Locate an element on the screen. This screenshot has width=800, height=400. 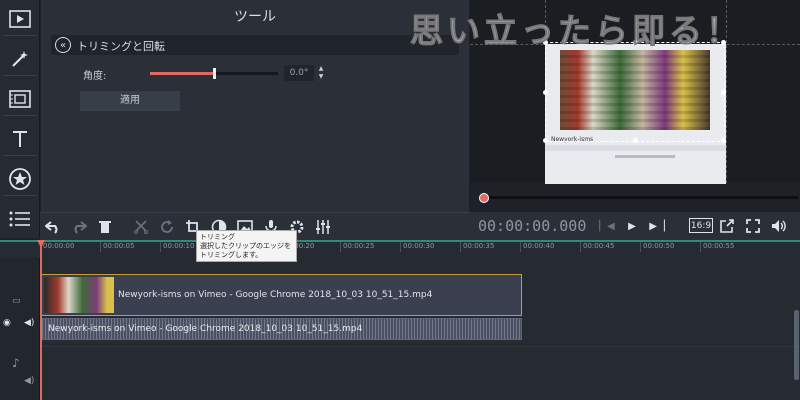
music-note-icon: ♪ is located at coordinates (16, 363).